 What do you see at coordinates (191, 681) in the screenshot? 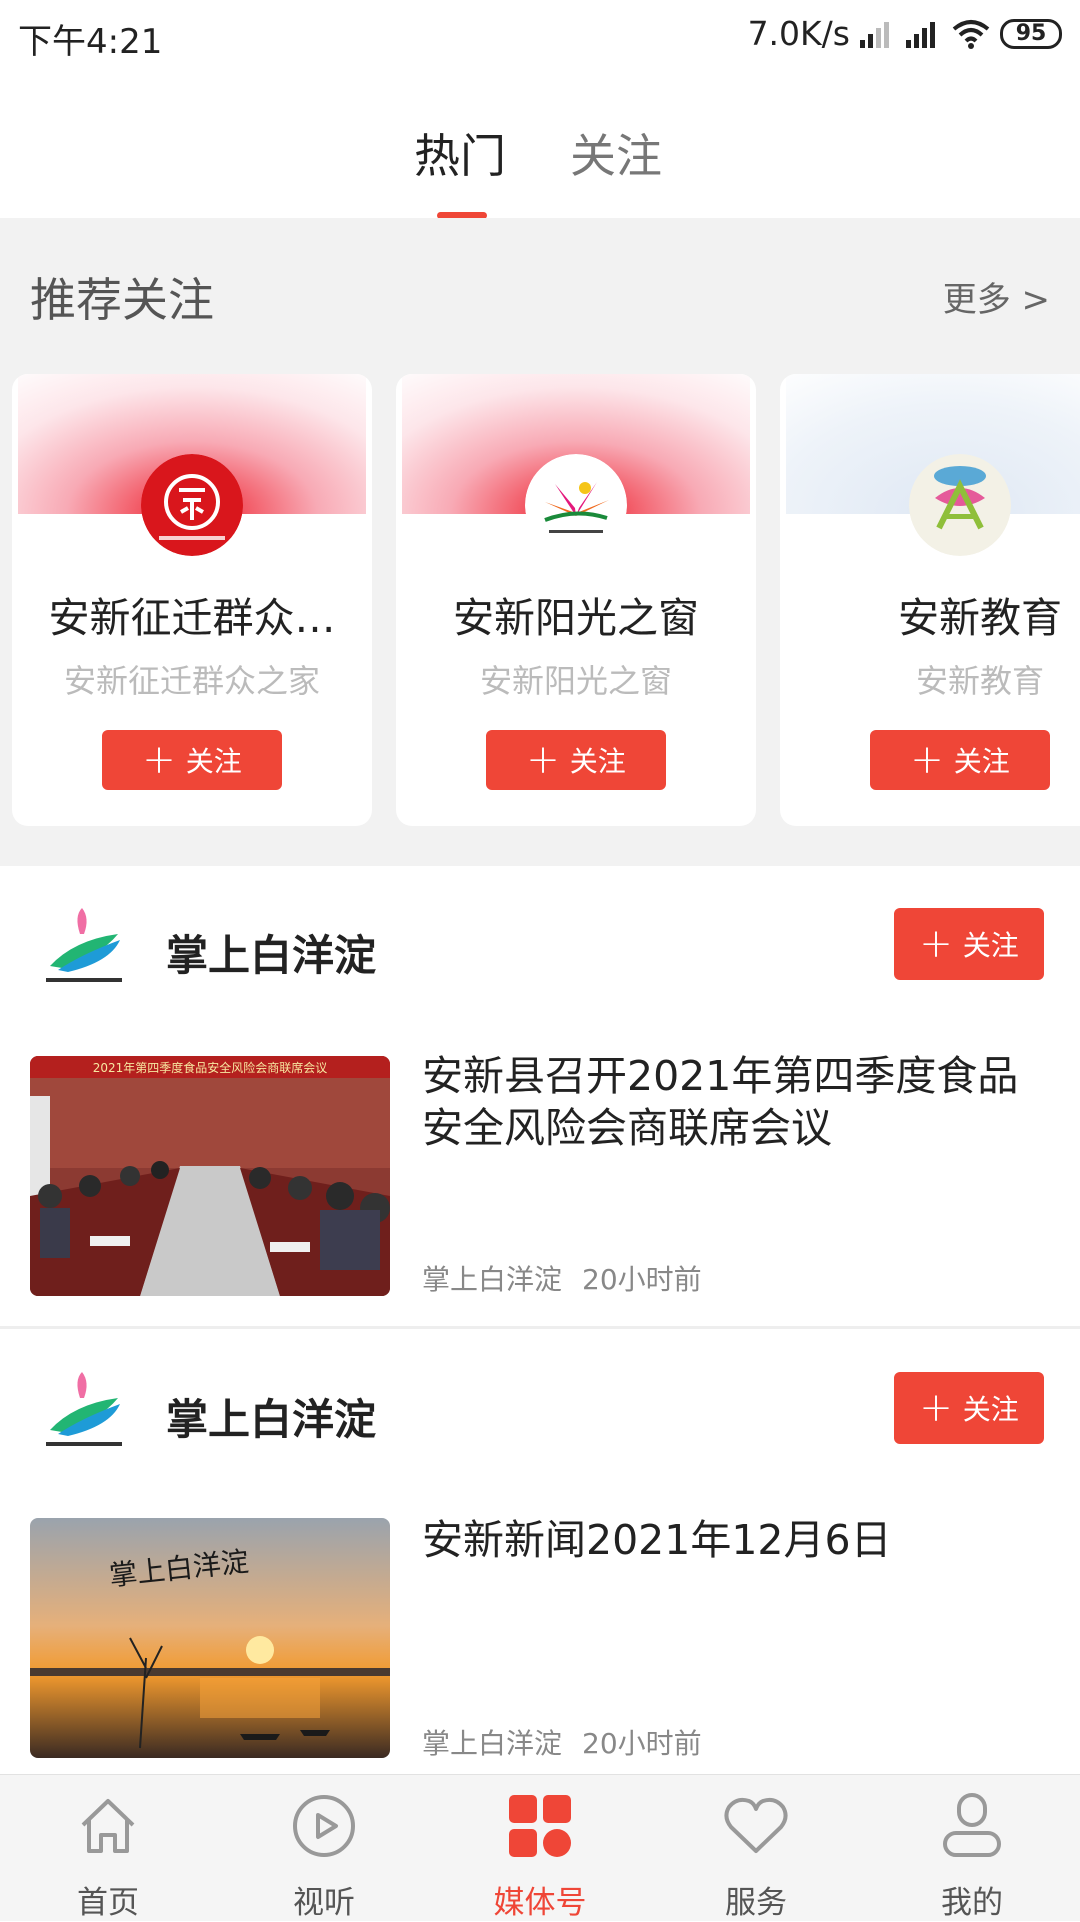
I see `card-desc: 安新征迁群众之家` at bounding box center [191, 681].